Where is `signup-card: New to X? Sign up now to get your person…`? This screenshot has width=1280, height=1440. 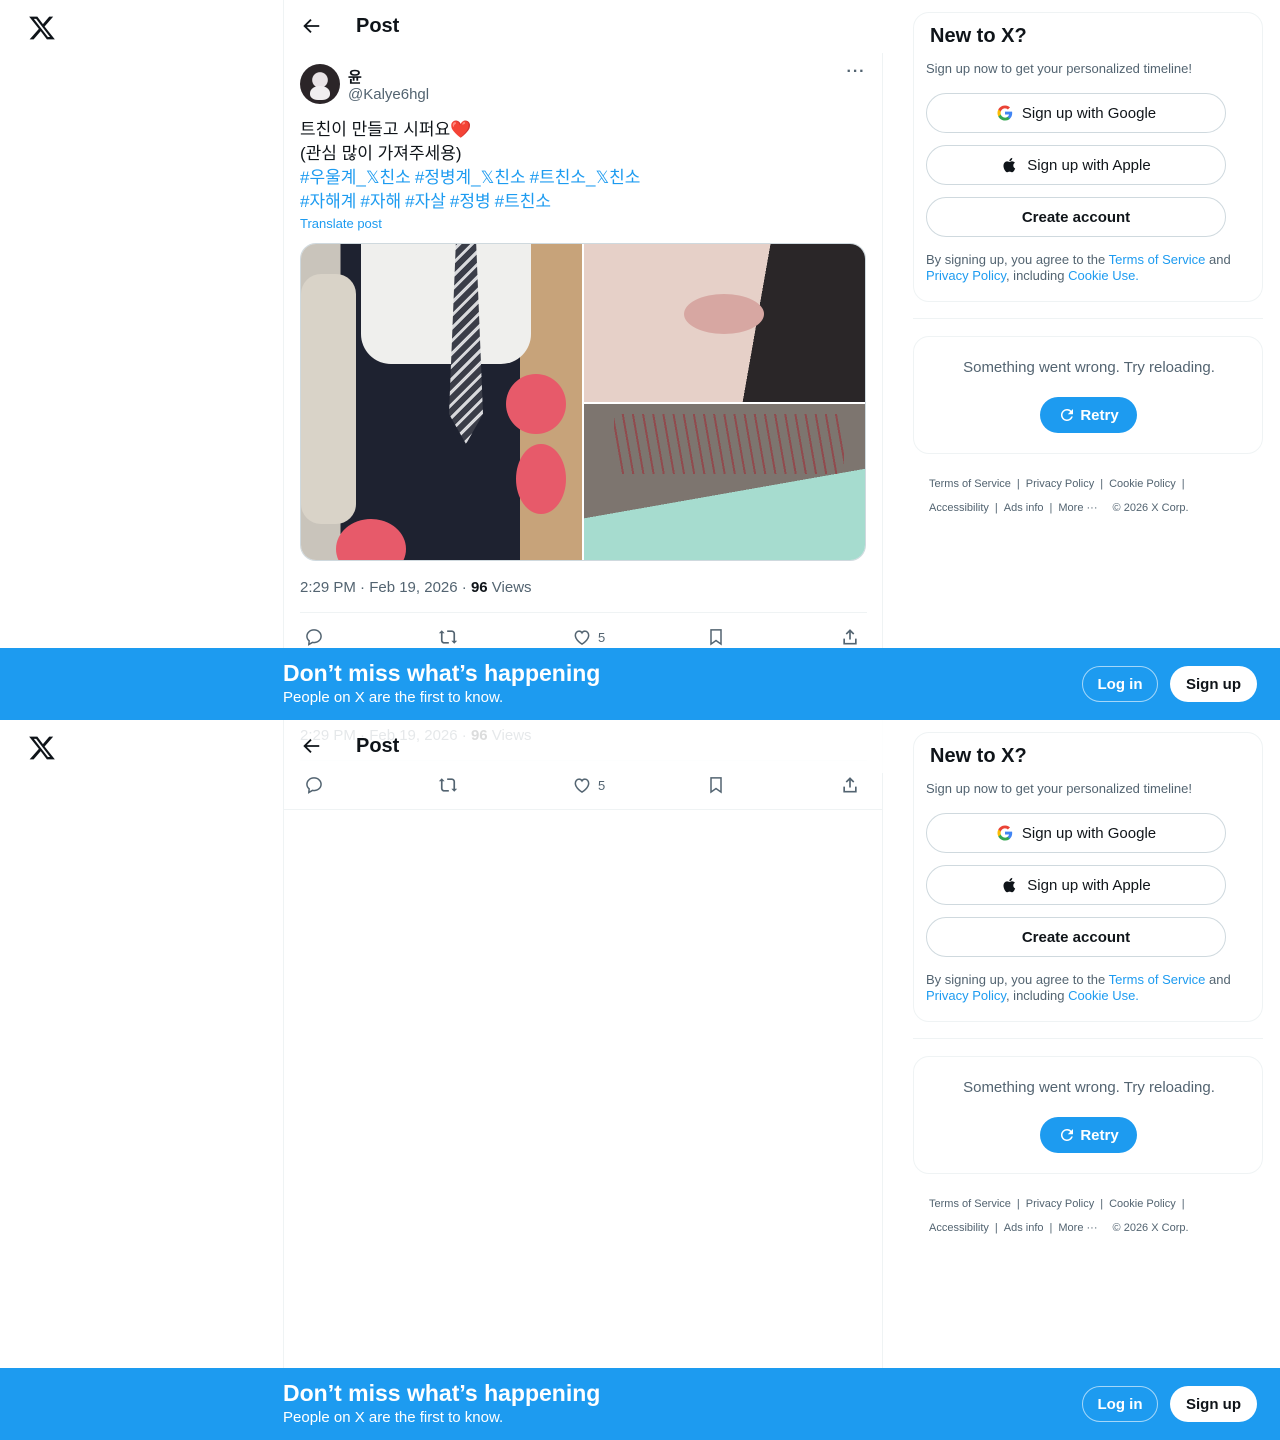
signup-card: New to X? Sign up now to get your person… is located at coordinates (1088, 877).